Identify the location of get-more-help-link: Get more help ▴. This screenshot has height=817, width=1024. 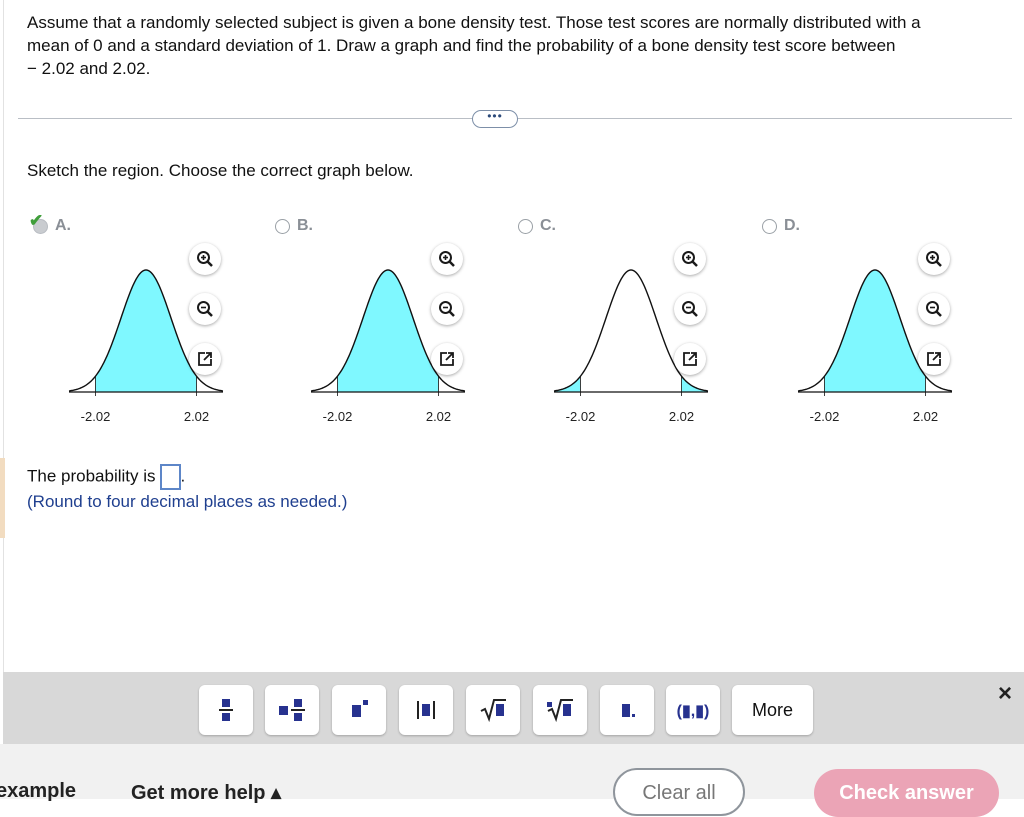
(206, 792).